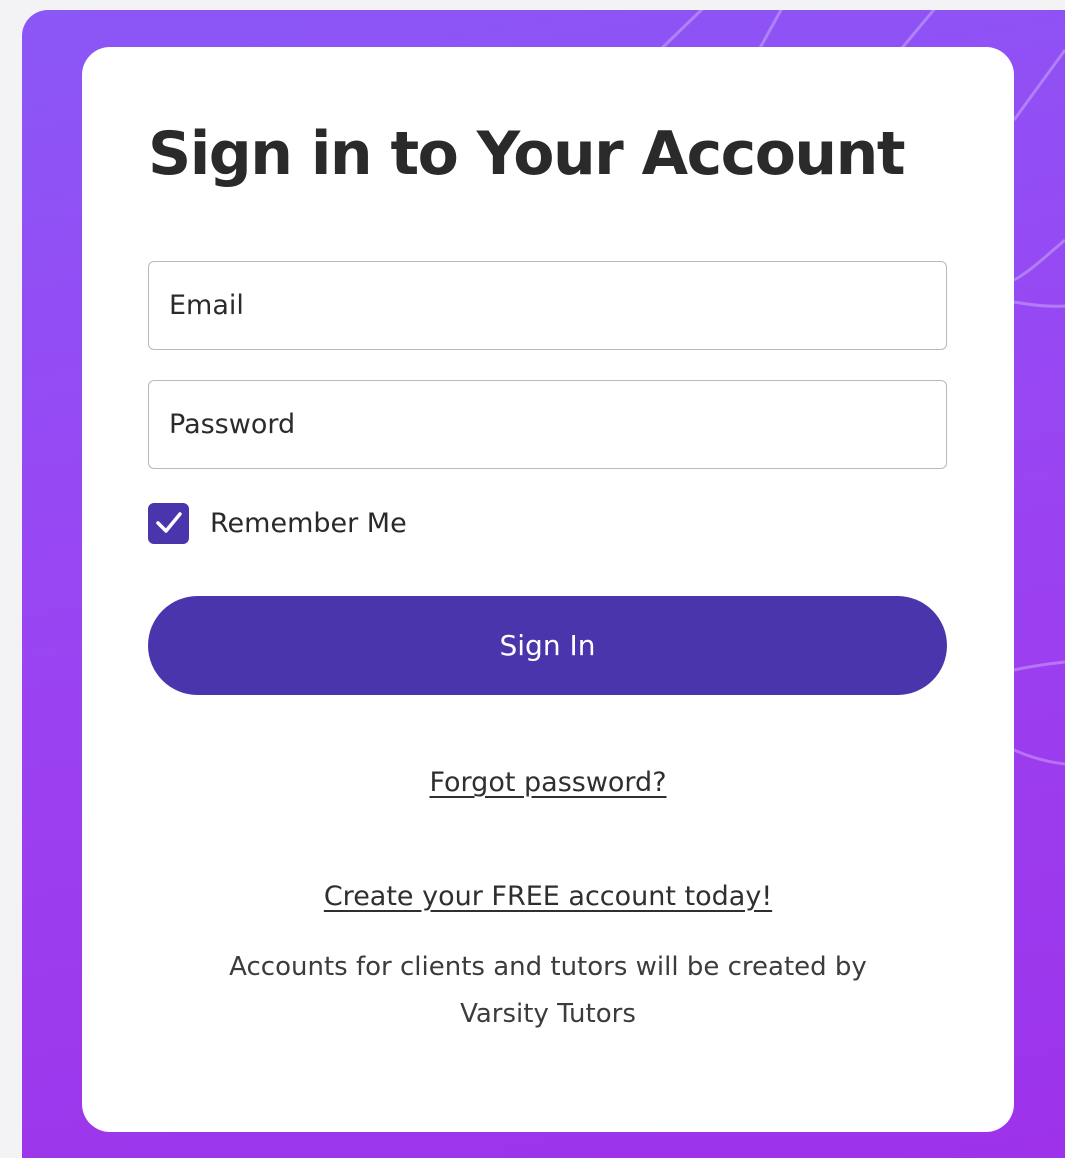 The height and width of the screenshot is (1158, 1065). I want to click on forgot-password-link: Forgot password?, so click(548, 782).